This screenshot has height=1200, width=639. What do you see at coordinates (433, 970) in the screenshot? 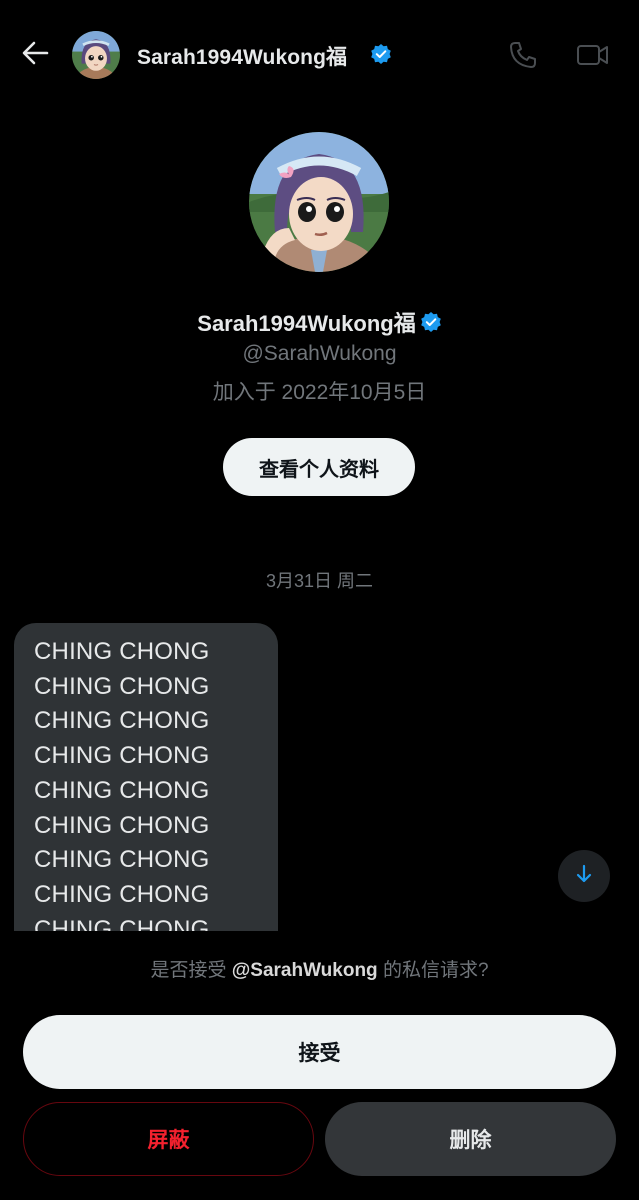
I see `request-suffix: 的私信请求?` at bounding box center [433, 970].